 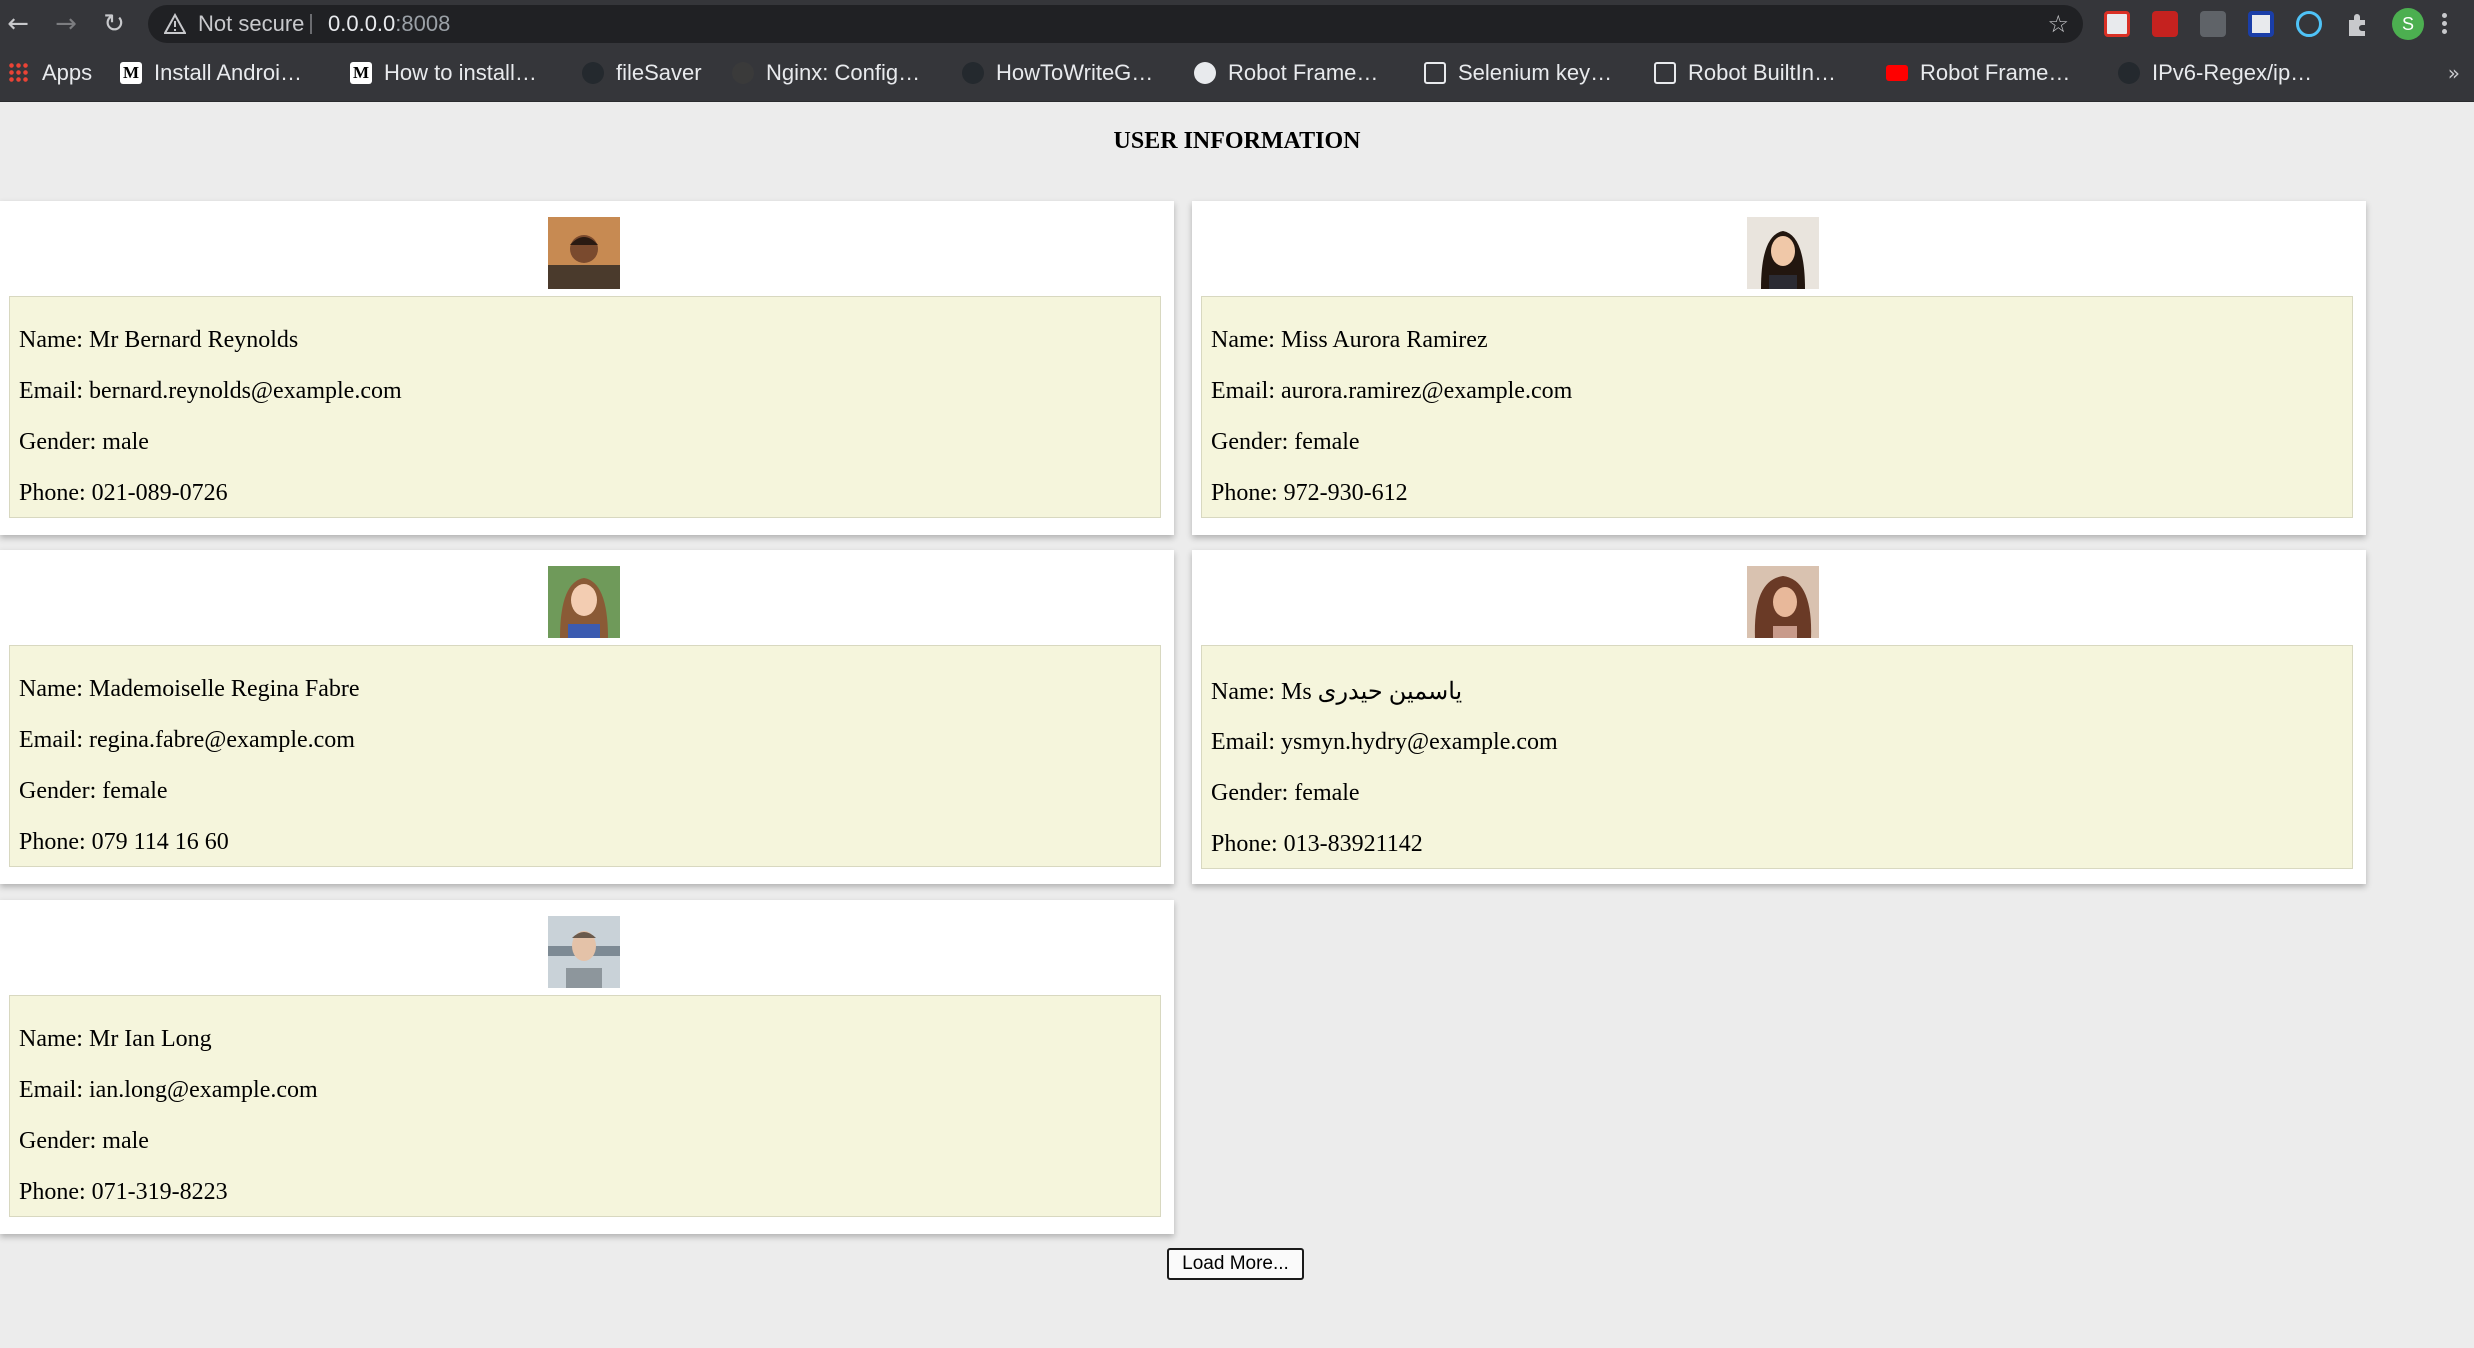 I want to click on forward-arrow-icon: →, so click(x=66, y=24).